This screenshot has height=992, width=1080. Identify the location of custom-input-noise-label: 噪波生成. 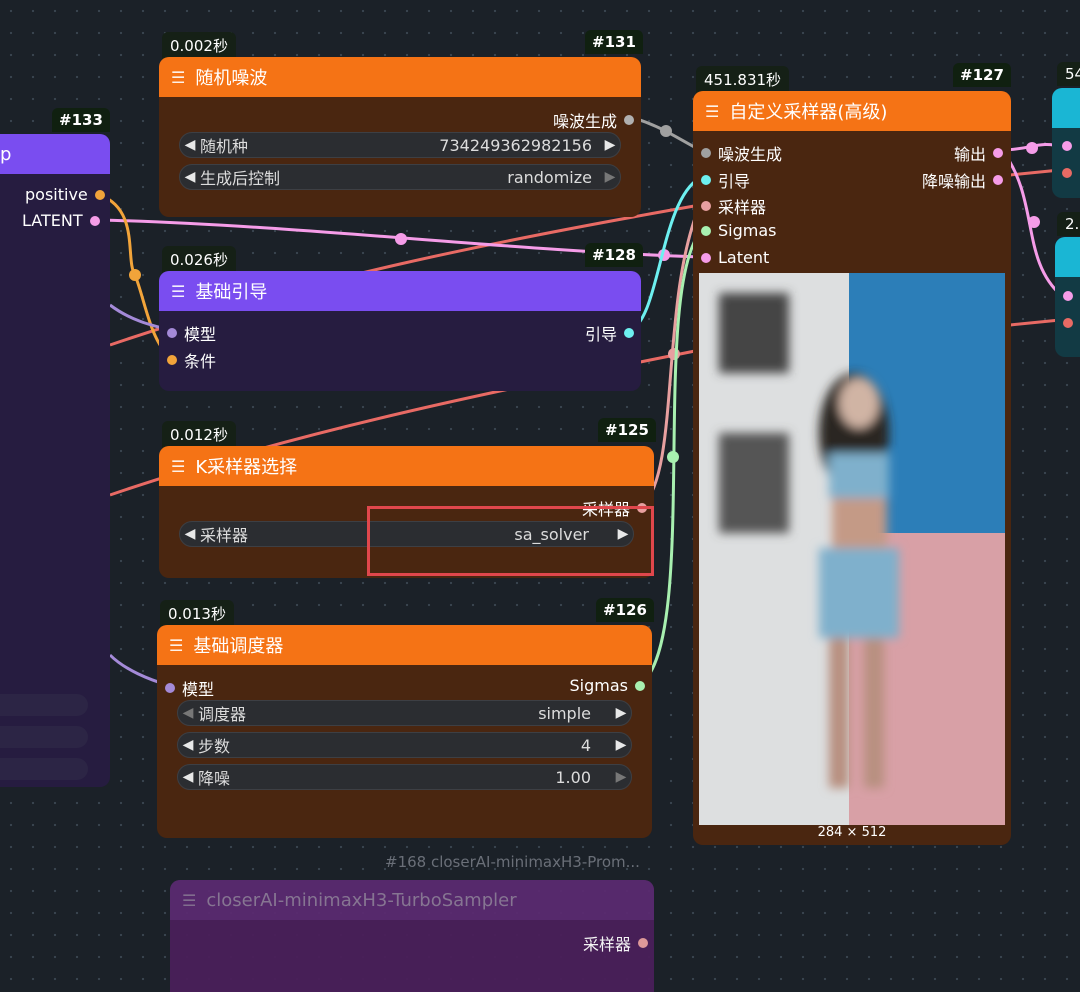
(750, 154).